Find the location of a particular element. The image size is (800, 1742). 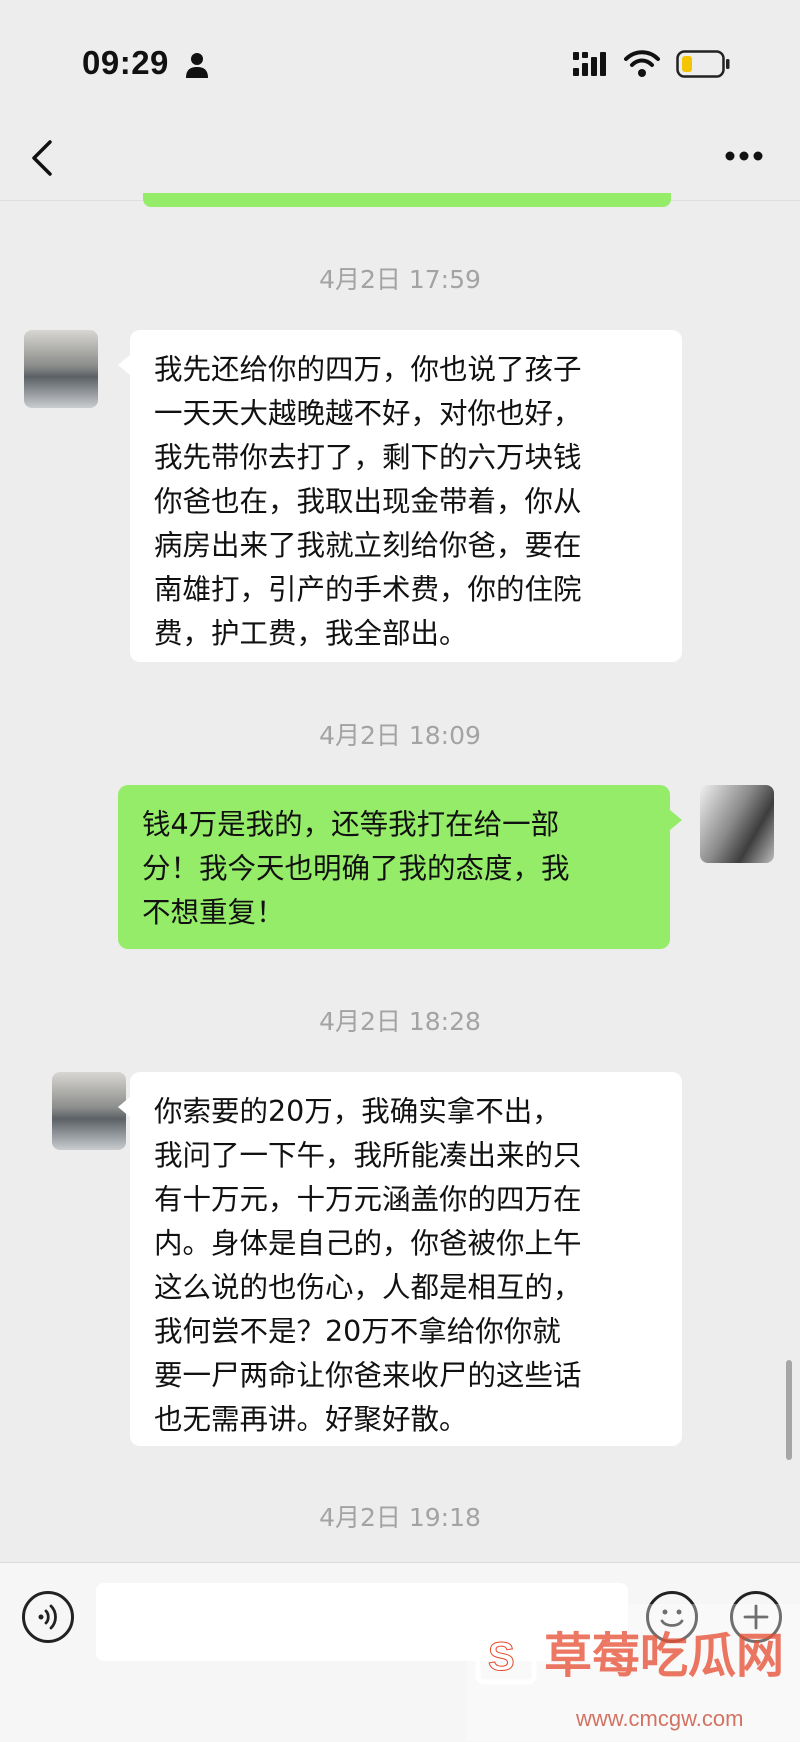

battery-icon is located at coordinates (703, 64).